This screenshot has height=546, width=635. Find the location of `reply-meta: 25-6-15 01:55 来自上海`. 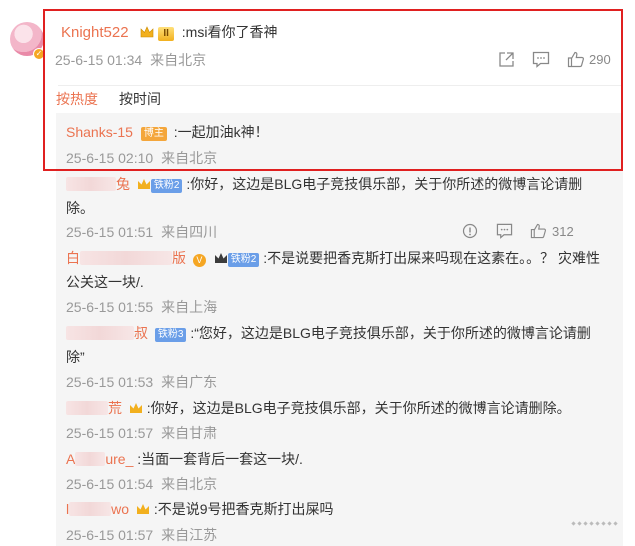

reply-meta: 25-6-15 01:55 来自上海 is located at coordinates (141, 307).